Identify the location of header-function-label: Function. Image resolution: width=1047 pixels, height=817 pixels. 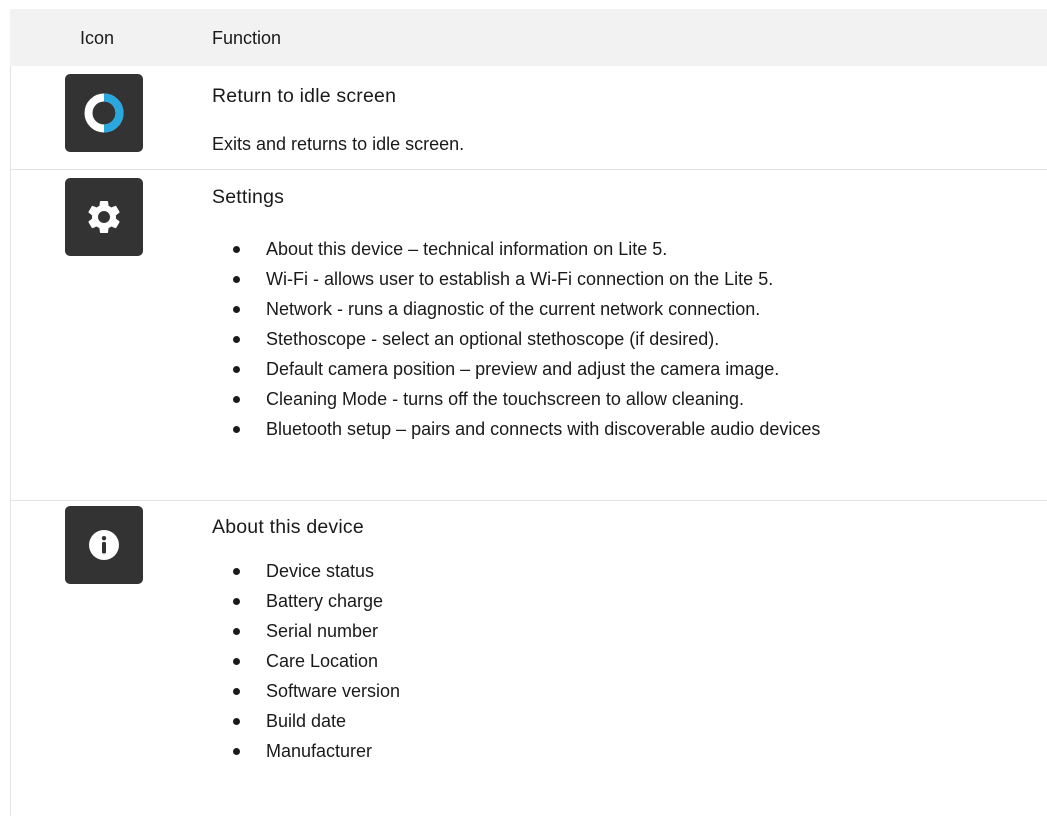
(247, 38).